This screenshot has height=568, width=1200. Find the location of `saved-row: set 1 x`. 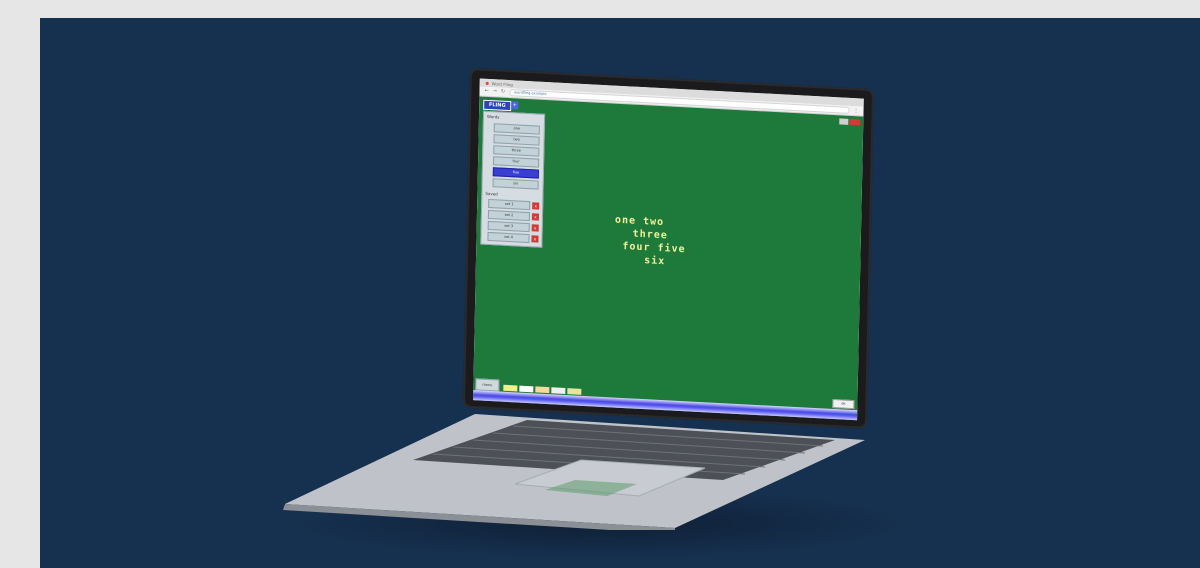

saved-row: set 1 x is located at coordinates (514, 204).